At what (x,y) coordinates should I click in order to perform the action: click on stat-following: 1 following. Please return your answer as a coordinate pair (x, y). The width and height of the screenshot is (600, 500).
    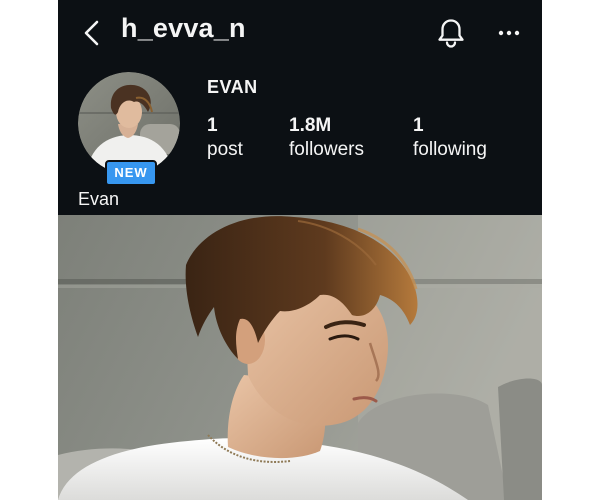
    Looking at the image, I should click on (450, 138).